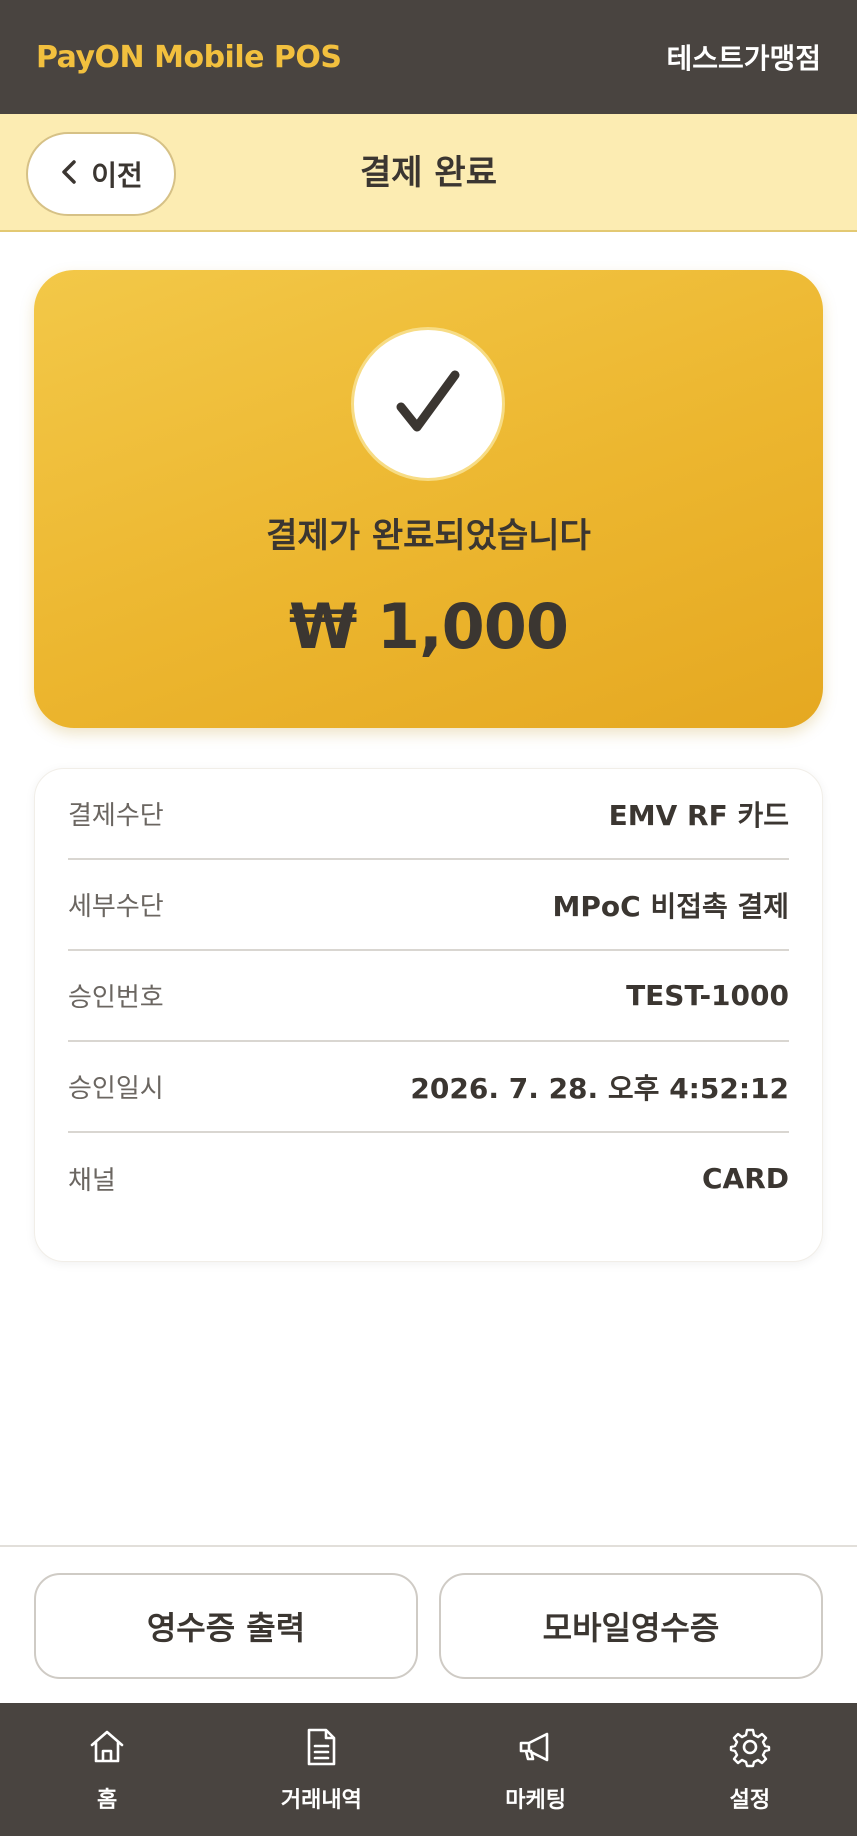 The width and height of the screenshot is (857, 1836). Describe the element at coordinates (92, 1181) in the screenshot. I see `detail-label: 채널` at that location.